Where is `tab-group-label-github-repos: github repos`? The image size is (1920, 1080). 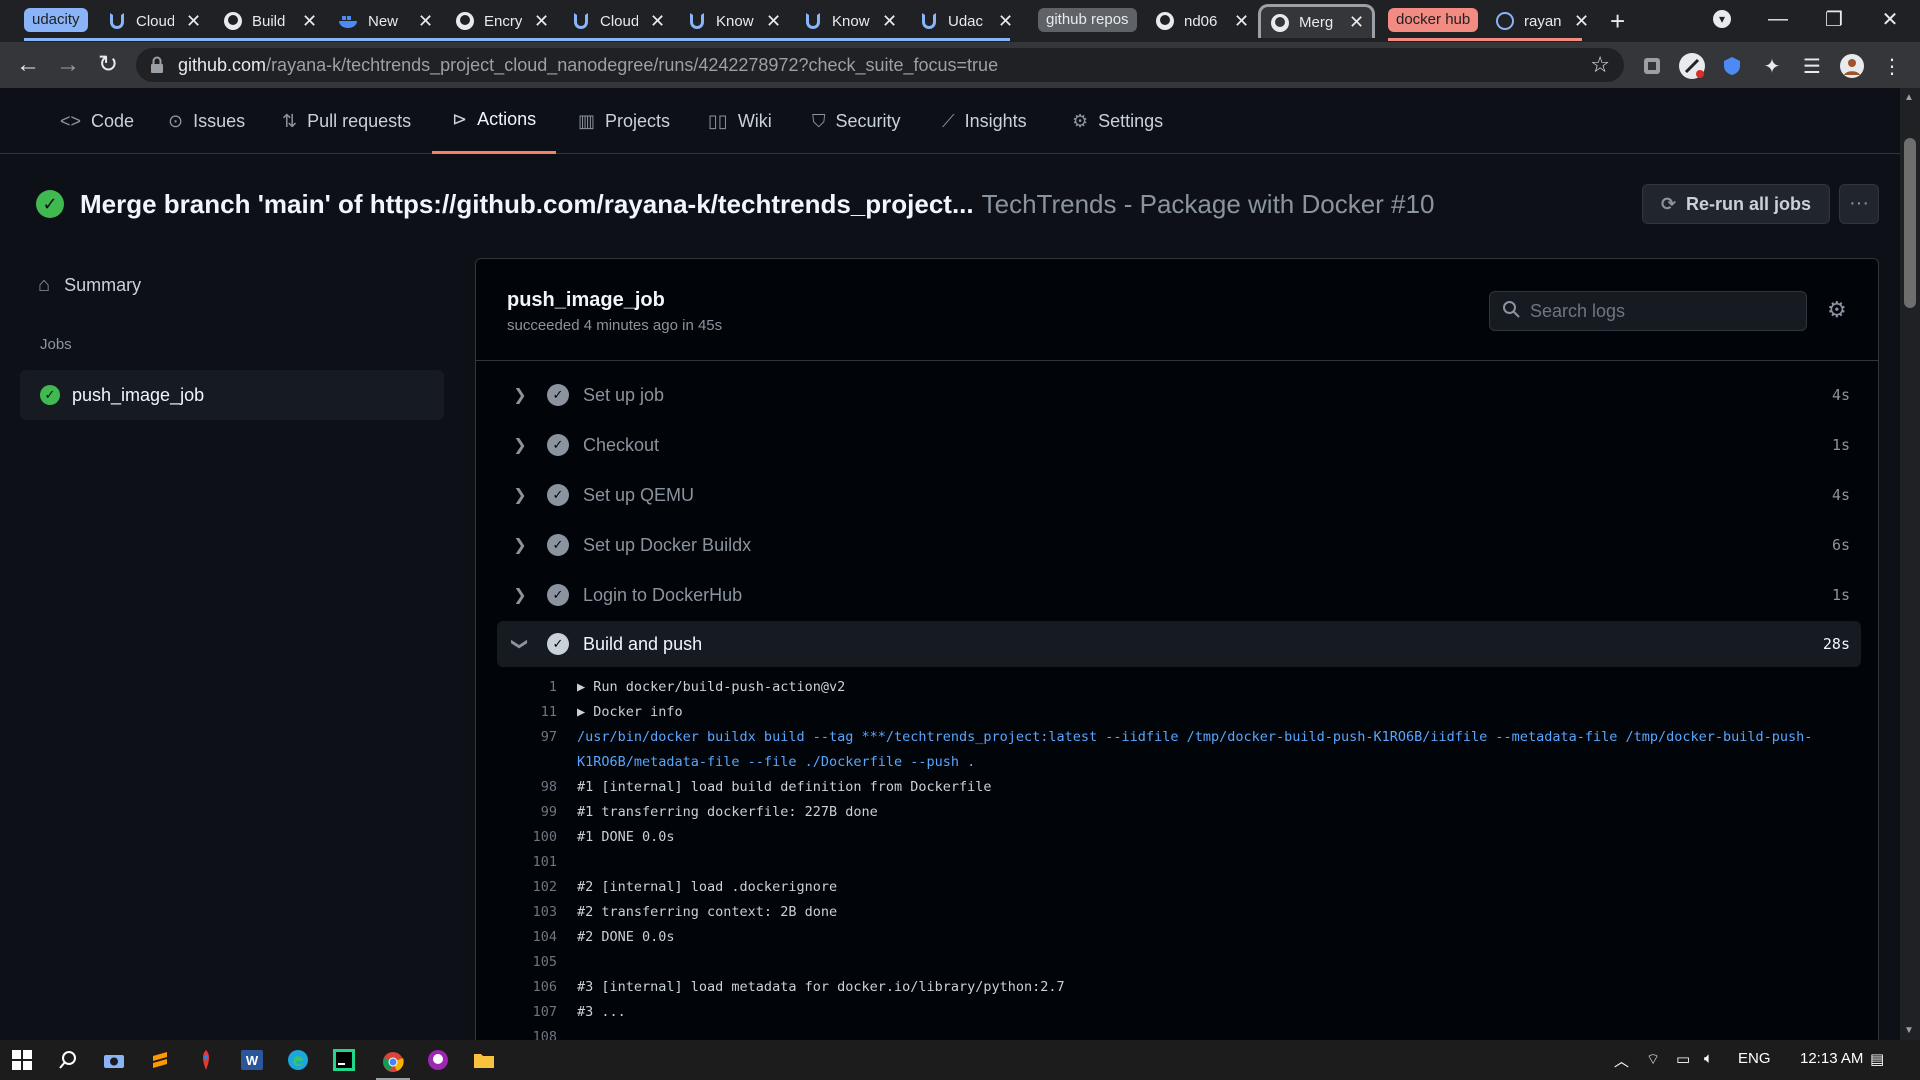 tab-group-label-github-repos: github repos is located at coordinates (1087, 20).